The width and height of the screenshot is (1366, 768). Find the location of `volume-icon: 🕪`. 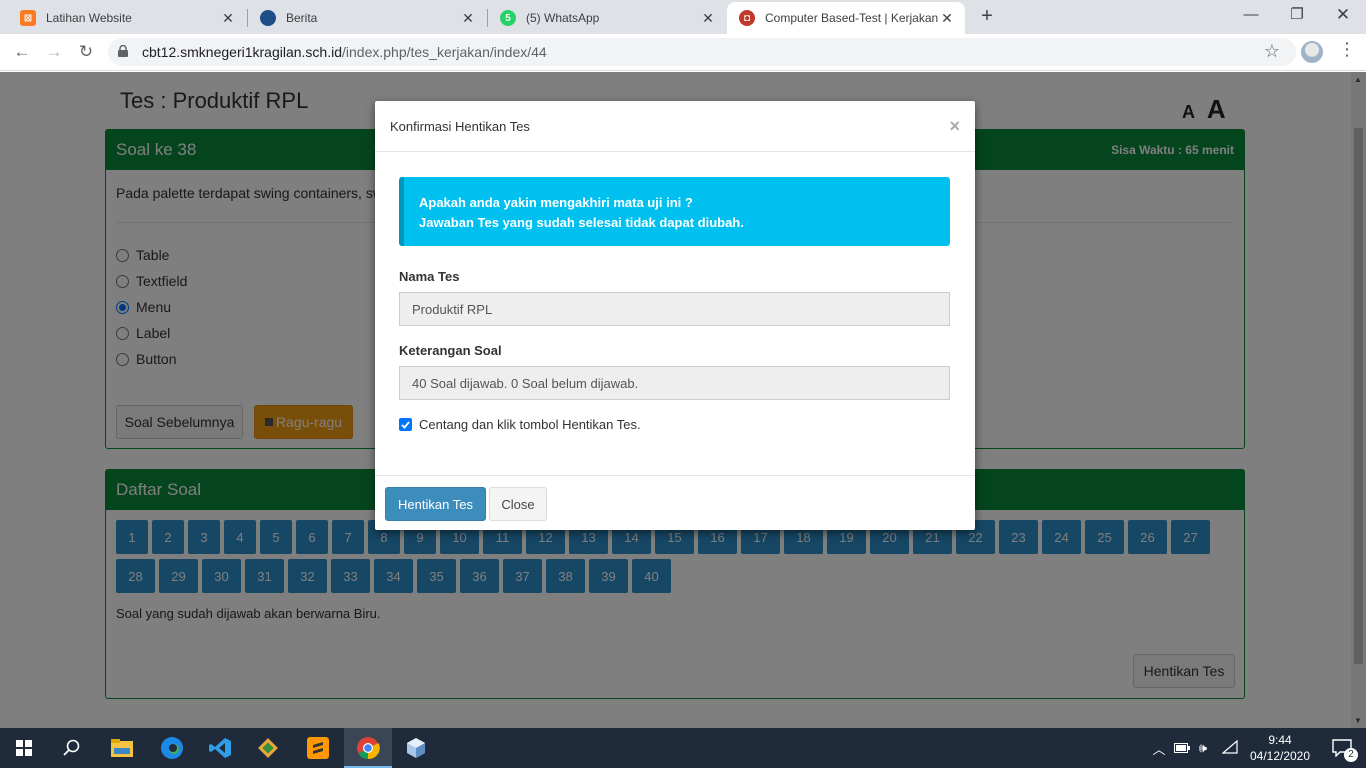

volume-icon: 🕪 is located at coordinates (1203, 748).